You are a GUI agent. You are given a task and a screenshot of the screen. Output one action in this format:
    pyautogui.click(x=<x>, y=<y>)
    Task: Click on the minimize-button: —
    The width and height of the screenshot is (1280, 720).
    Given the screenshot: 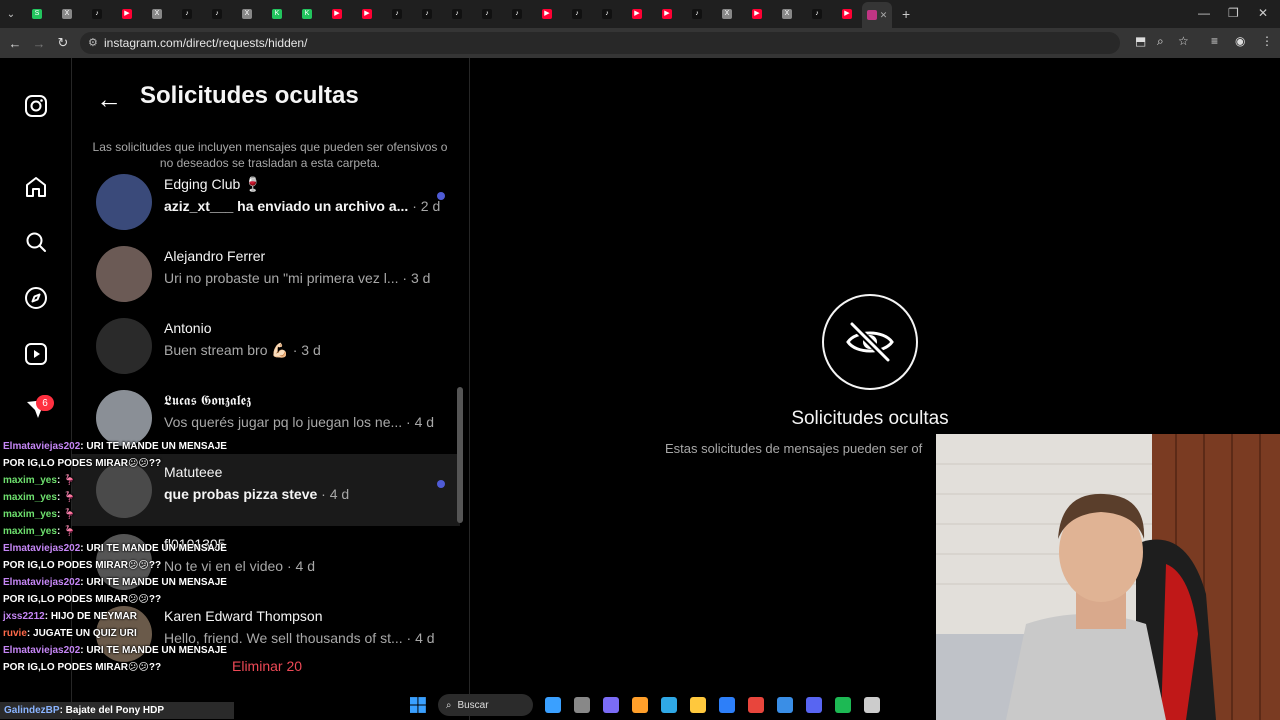 What is the action you would take?
    pyautogui.click(x=1204, y=13)
    